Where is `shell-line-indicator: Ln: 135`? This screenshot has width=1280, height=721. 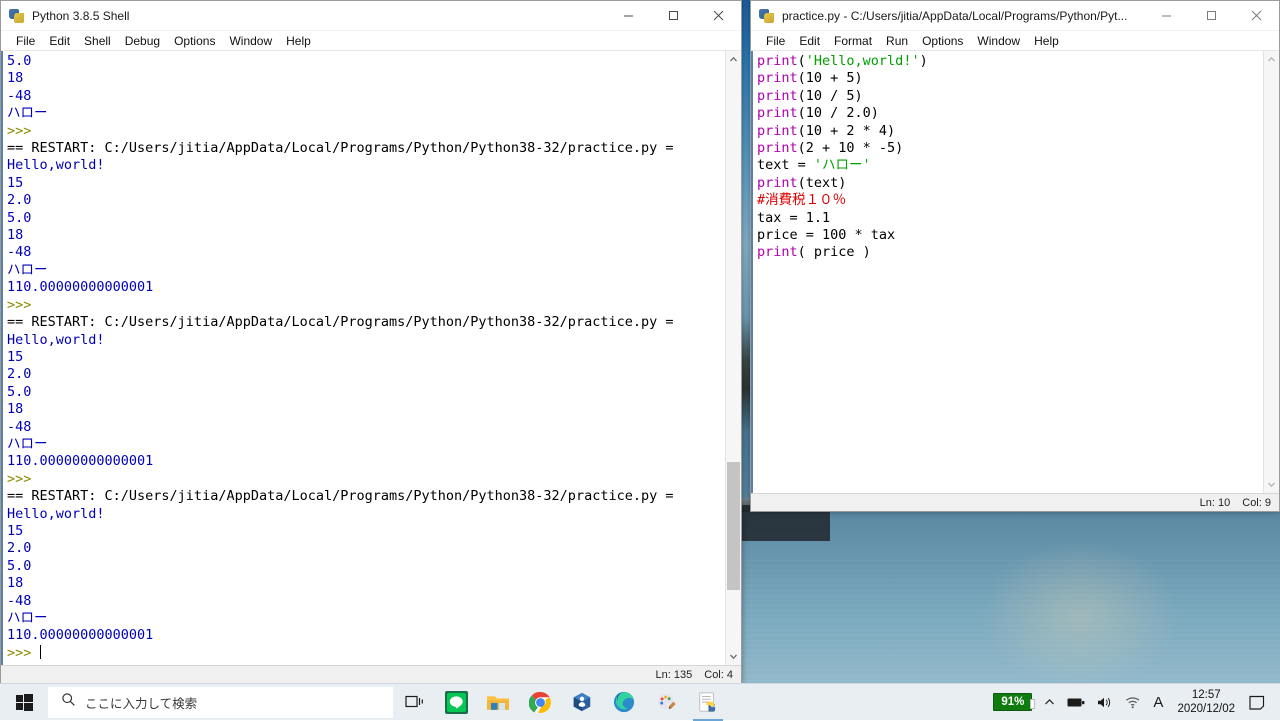
shell-line-indicator: Ln: 135 is located at coordinates (674, 675).